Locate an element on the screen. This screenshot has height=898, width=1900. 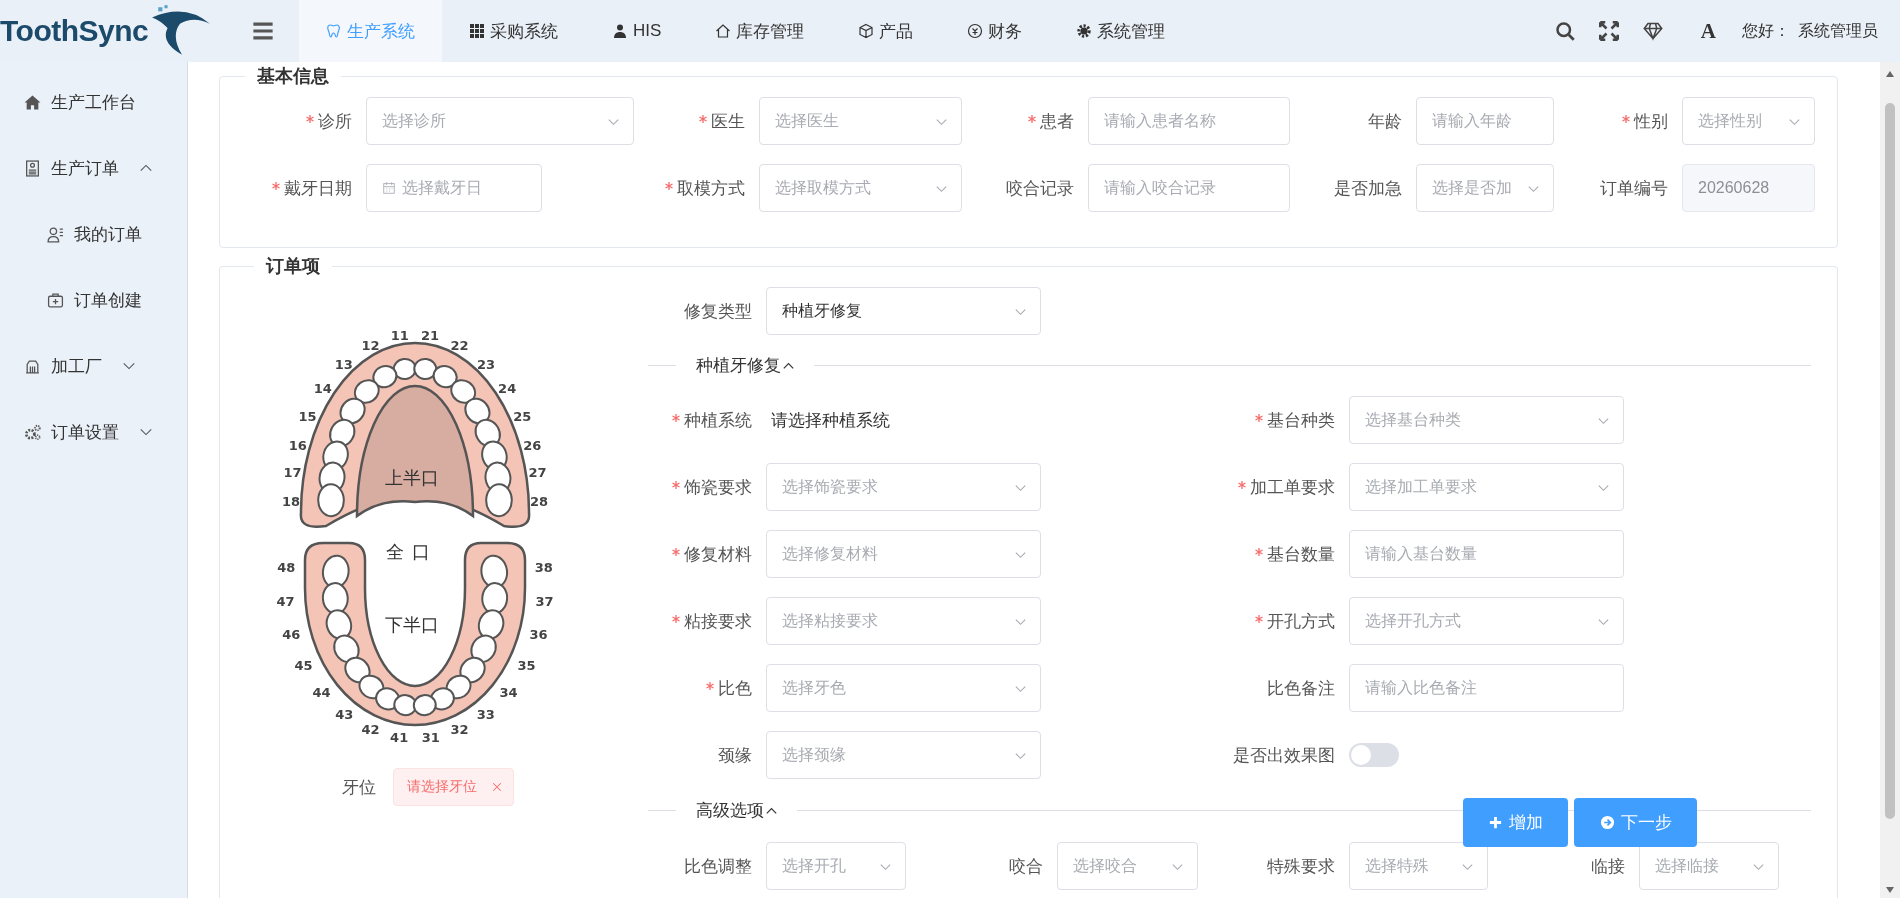
tooth-number: 11 is located at coordinates (399, 336).